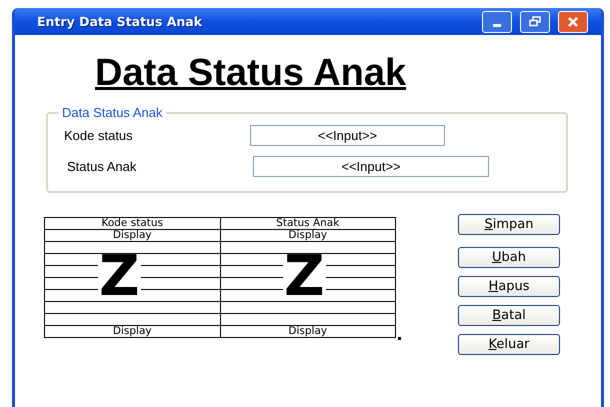  Describe the element at coordinates (119, 21) in the screenshot. I see `window-title: Entry Data Status Anak` at that location.